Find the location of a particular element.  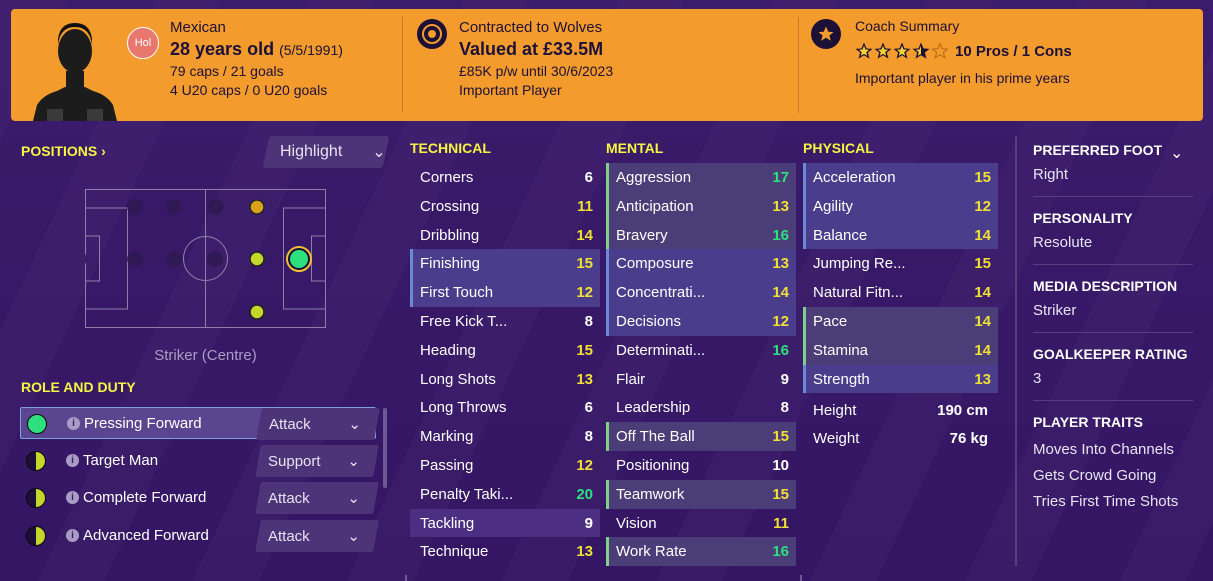

player-trait: Moves Into Channels is located at coordinates (1103, 449).